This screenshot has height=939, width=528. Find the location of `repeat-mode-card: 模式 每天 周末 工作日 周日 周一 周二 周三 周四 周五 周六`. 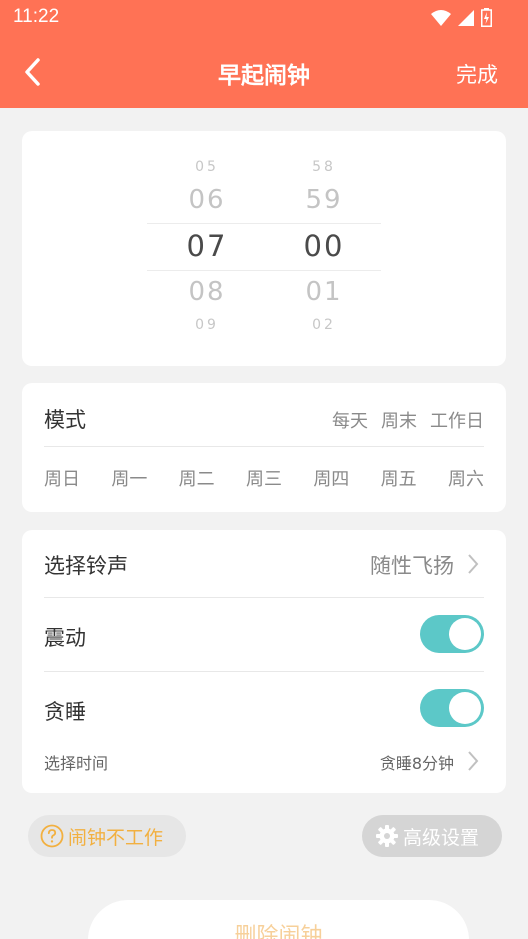

repeat-mode-card: 模式 每天 周末 工作日 周日 周一 周二 周三 周四 周五 周六 is located at coordinates (264, 447).